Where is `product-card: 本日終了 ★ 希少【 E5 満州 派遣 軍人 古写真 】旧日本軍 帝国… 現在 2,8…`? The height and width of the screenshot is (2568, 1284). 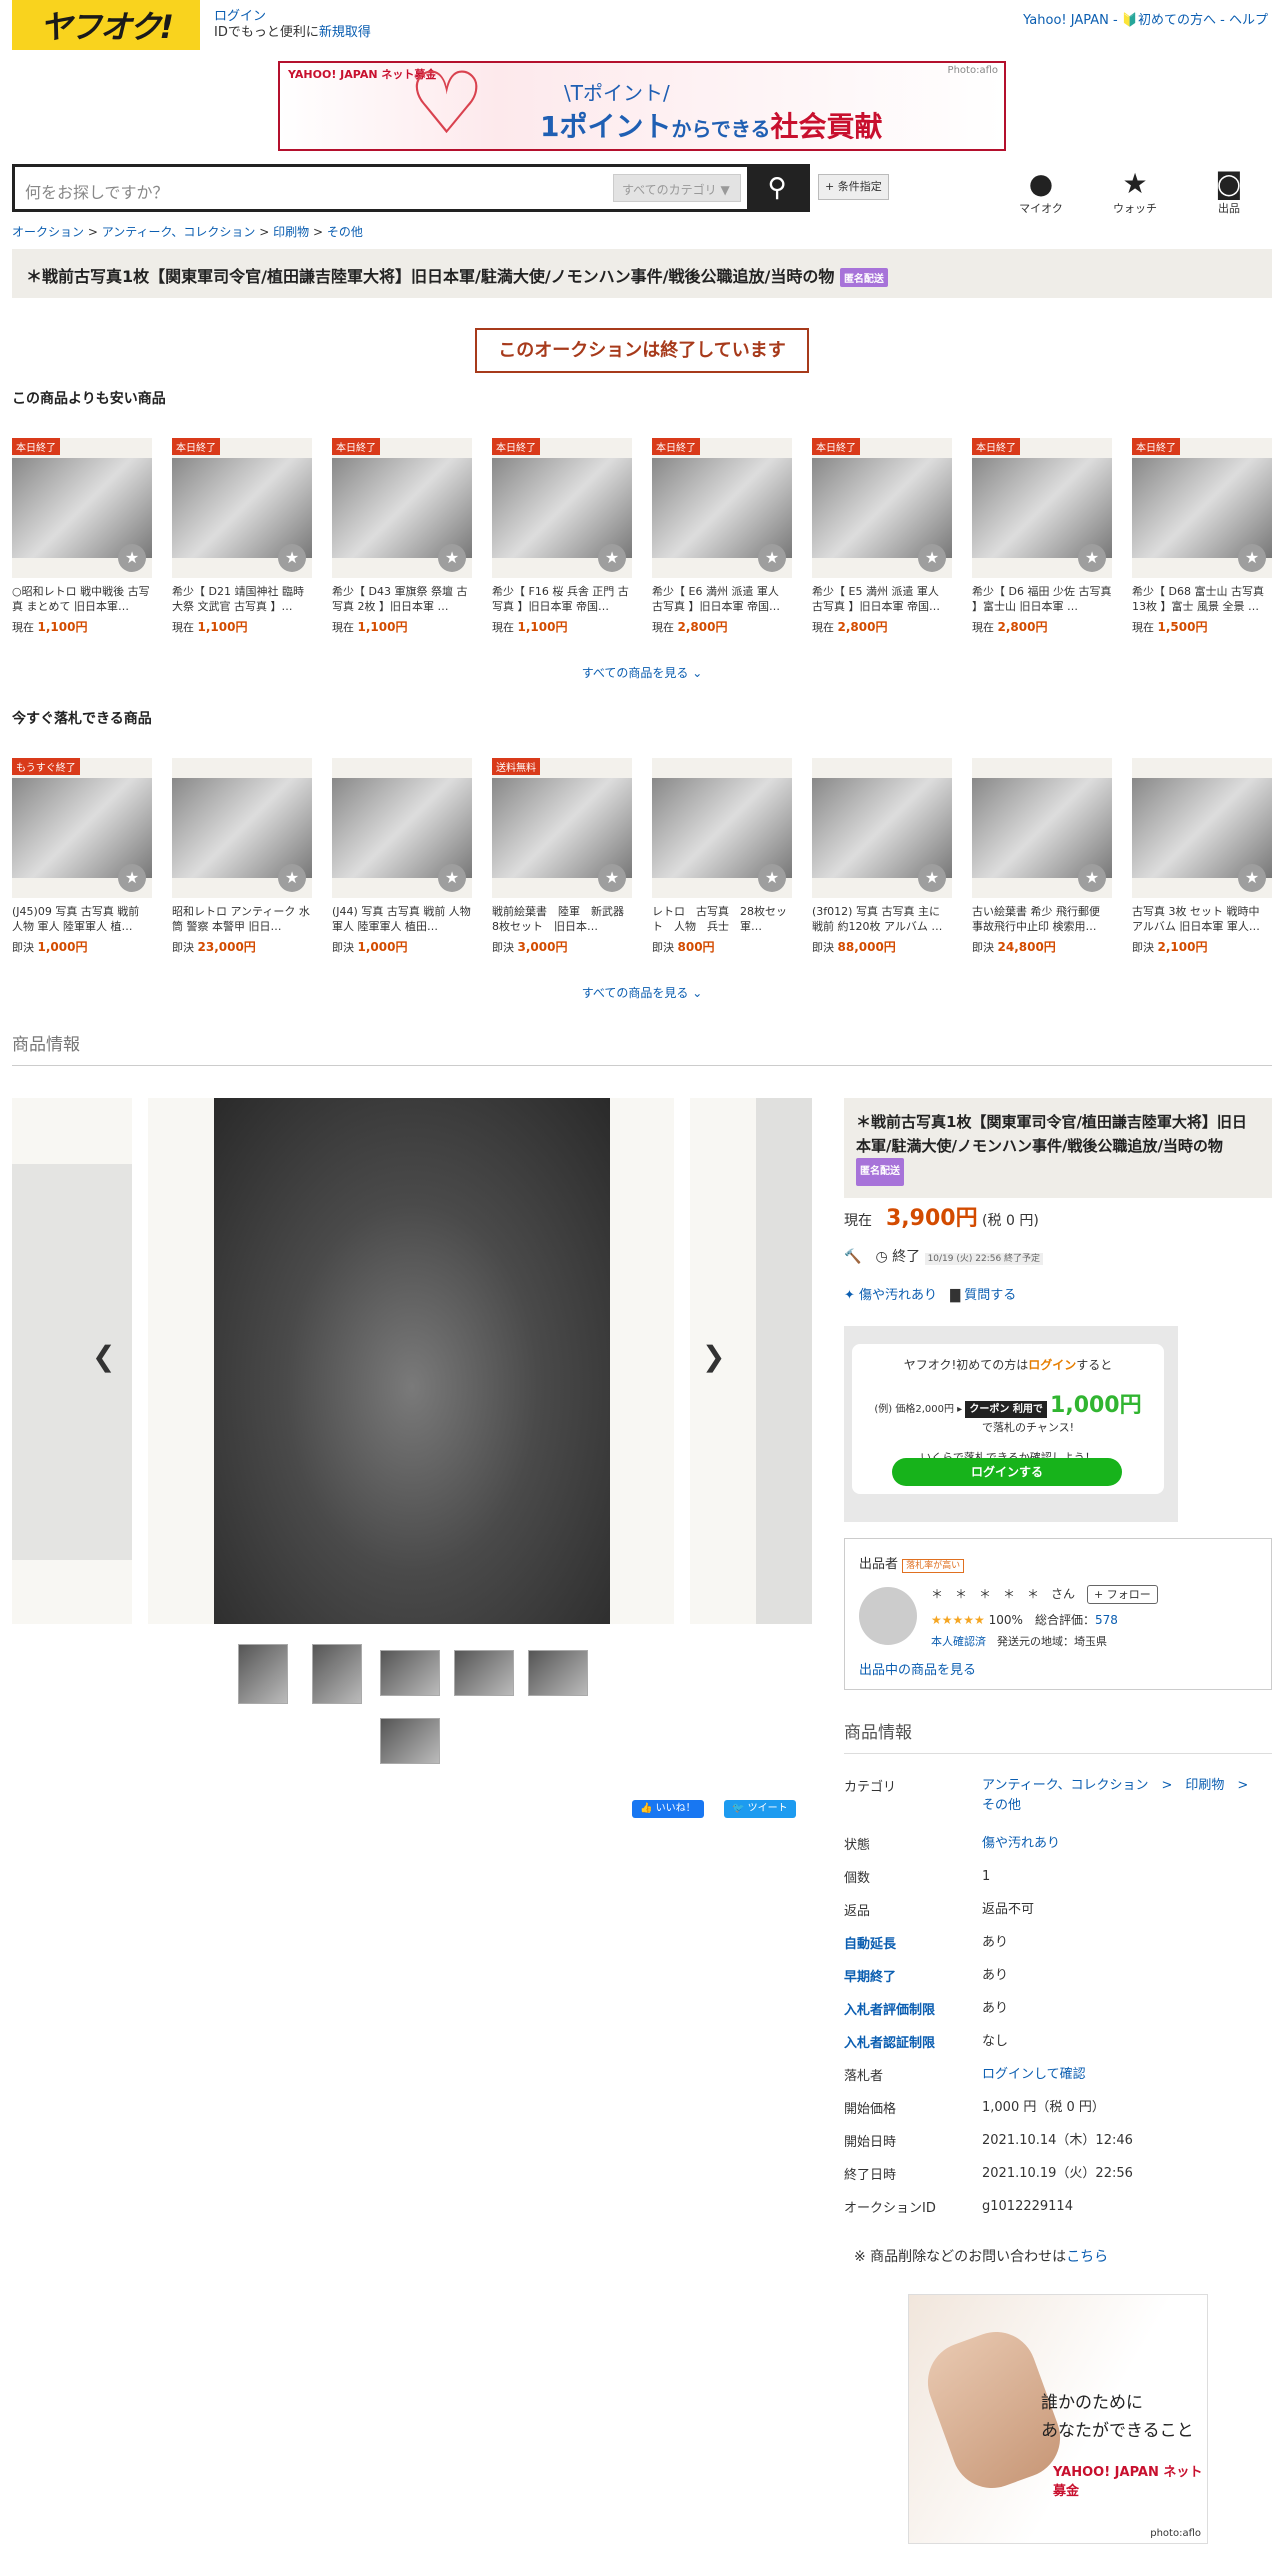
product-card: 本日終了 ★ 希少【 E5 満州 派遣 軍人 古写真 】旧日本軍 帝国… 現在 2,8… is located at coordinates (882, 536).